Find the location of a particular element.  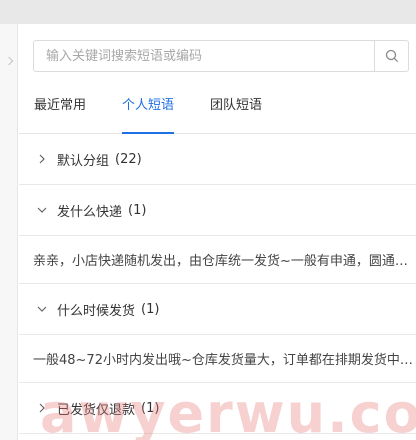

group-label: 默认分组 is located at coordinates (83, 161).